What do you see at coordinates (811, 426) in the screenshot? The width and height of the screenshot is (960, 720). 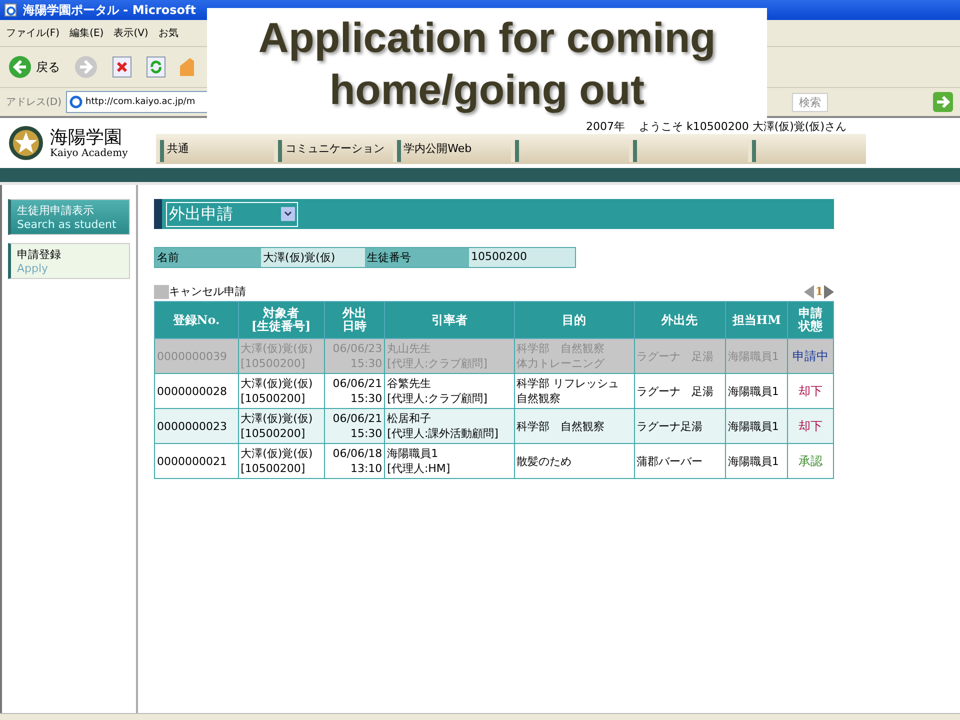 I see `status-cell: 却下` at bounding box center [811, 426].